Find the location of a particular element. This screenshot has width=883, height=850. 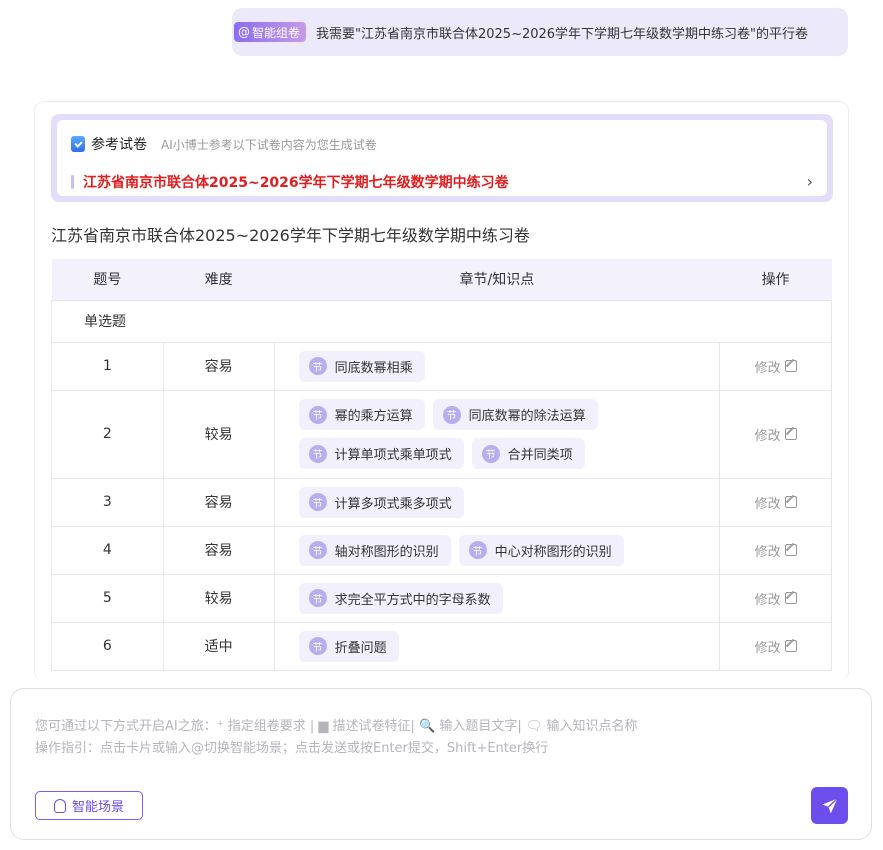

at-icon: @ is located at coordinates (244, 32).